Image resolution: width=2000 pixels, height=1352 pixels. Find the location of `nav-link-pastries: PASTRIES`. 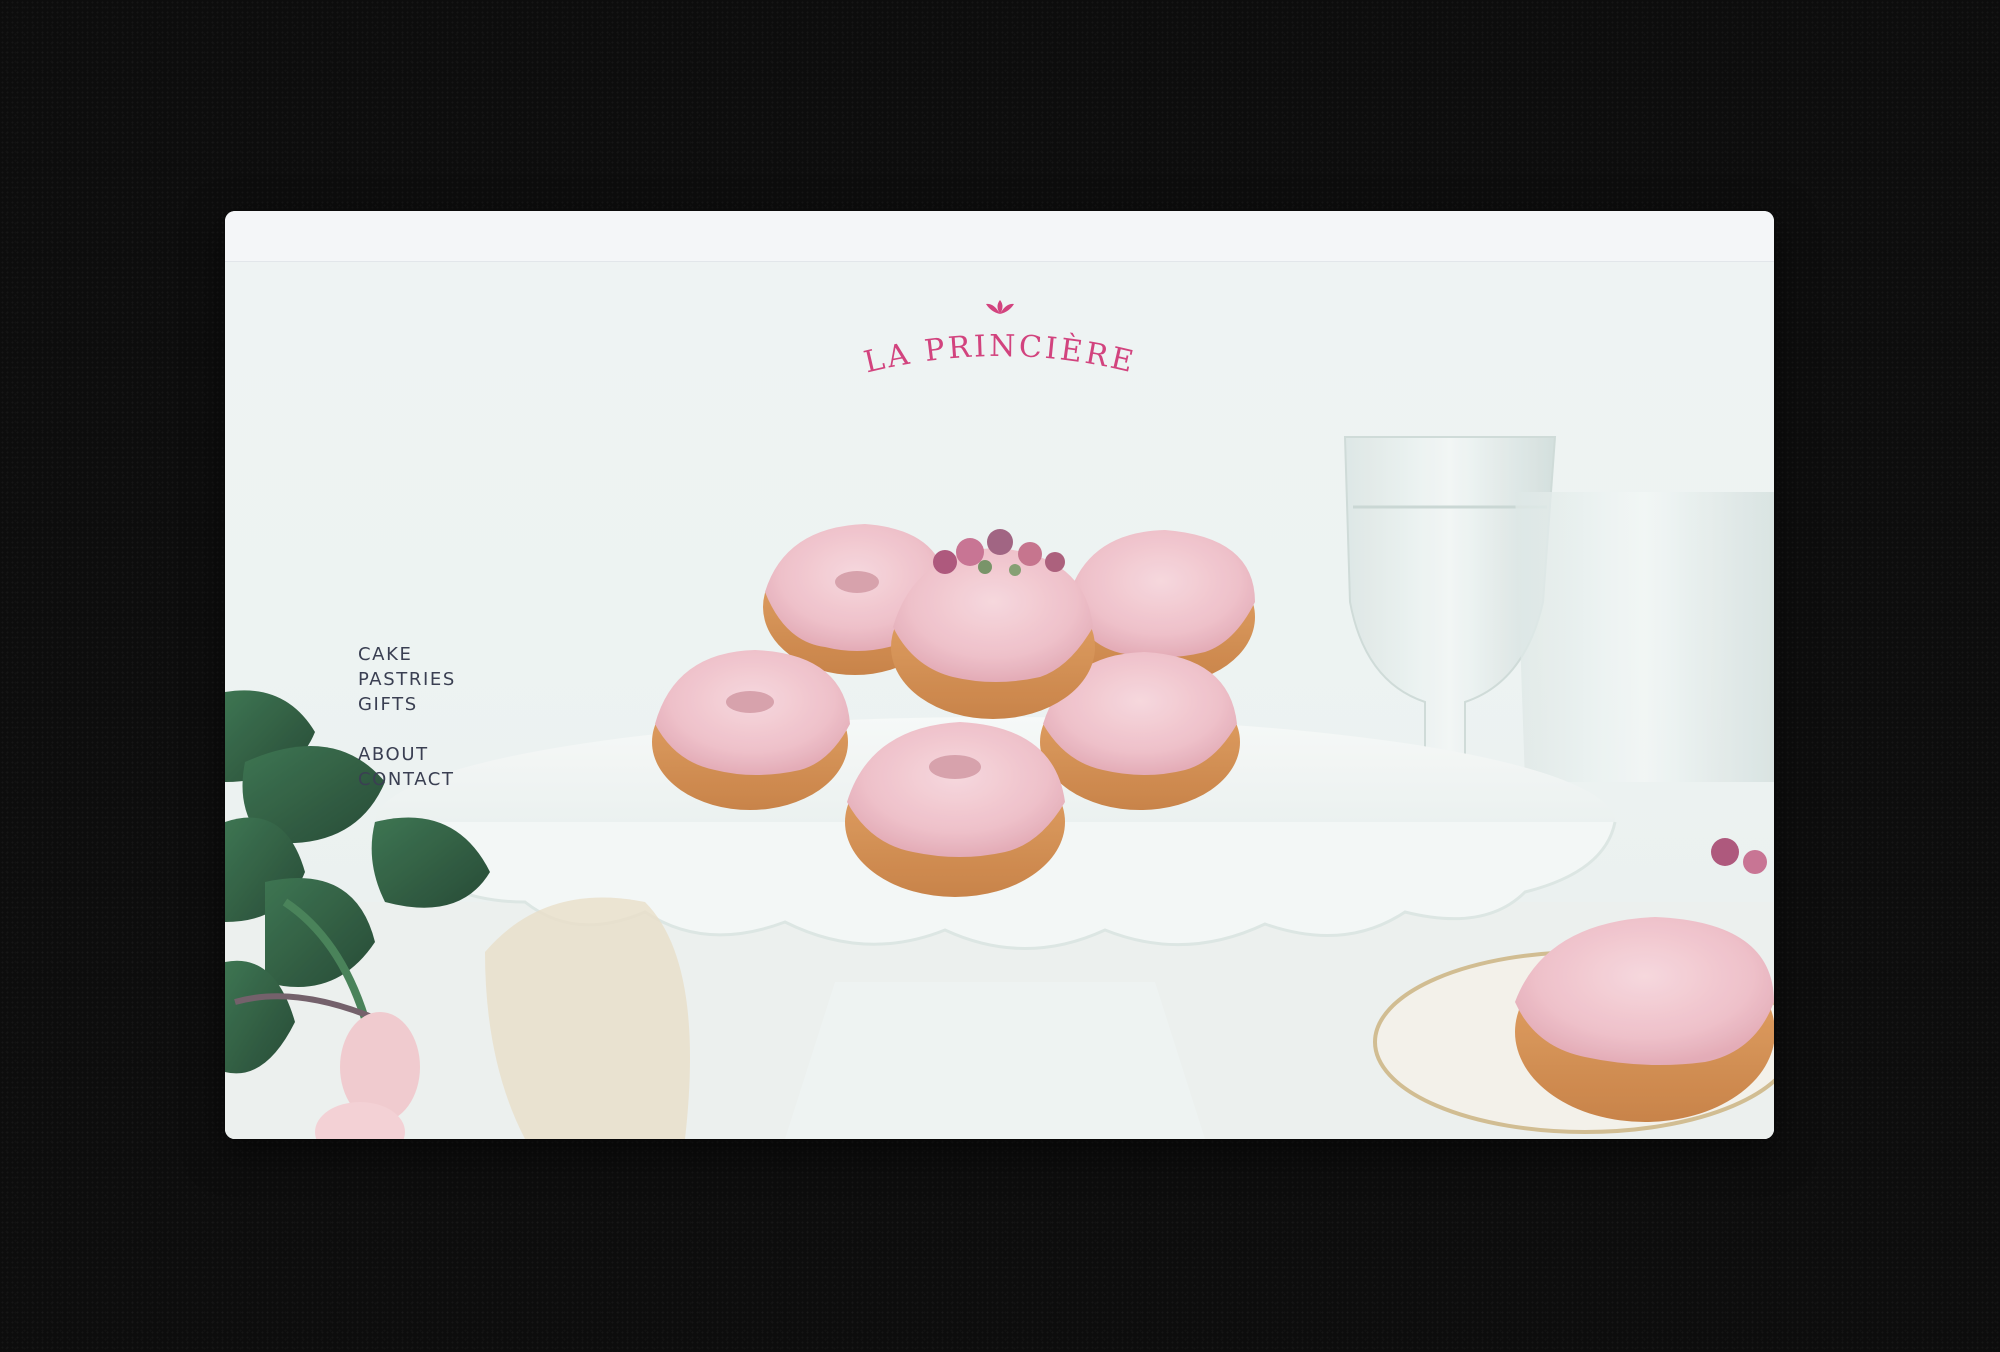

nav-link-pastries: PASTRIES is located at coordinates (407, 679).